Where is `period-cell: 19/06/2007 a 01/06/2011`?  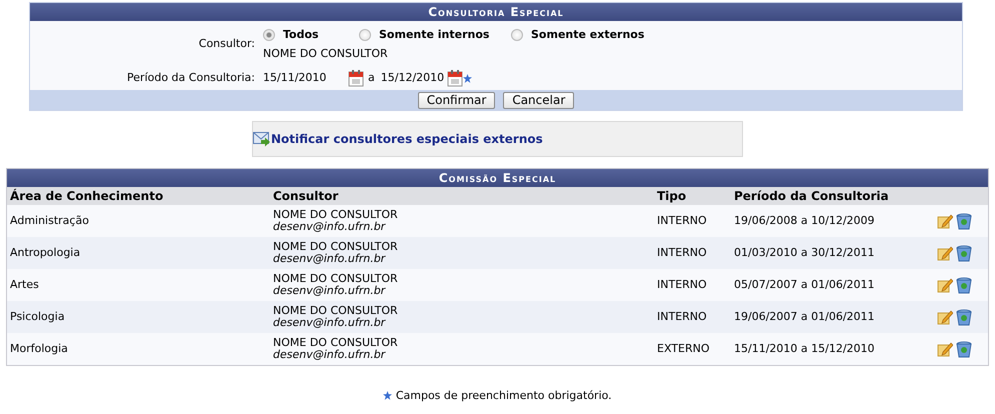
period-cell: 19/06/2007 a 01/06/2011 is located at coordinates (804, 316).